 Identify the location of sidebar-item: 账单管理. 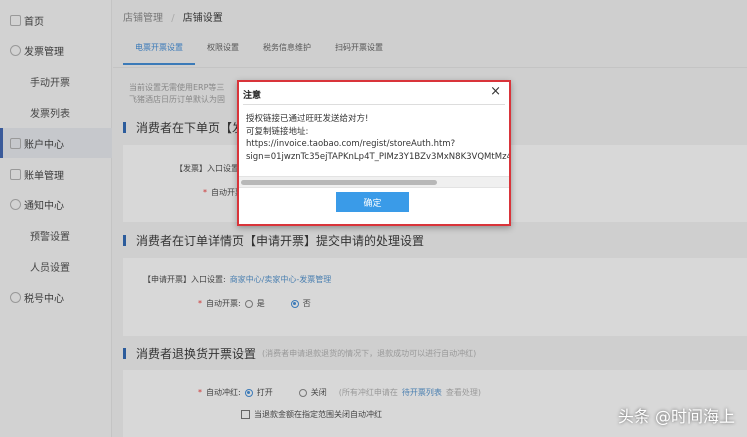
(56, 174).